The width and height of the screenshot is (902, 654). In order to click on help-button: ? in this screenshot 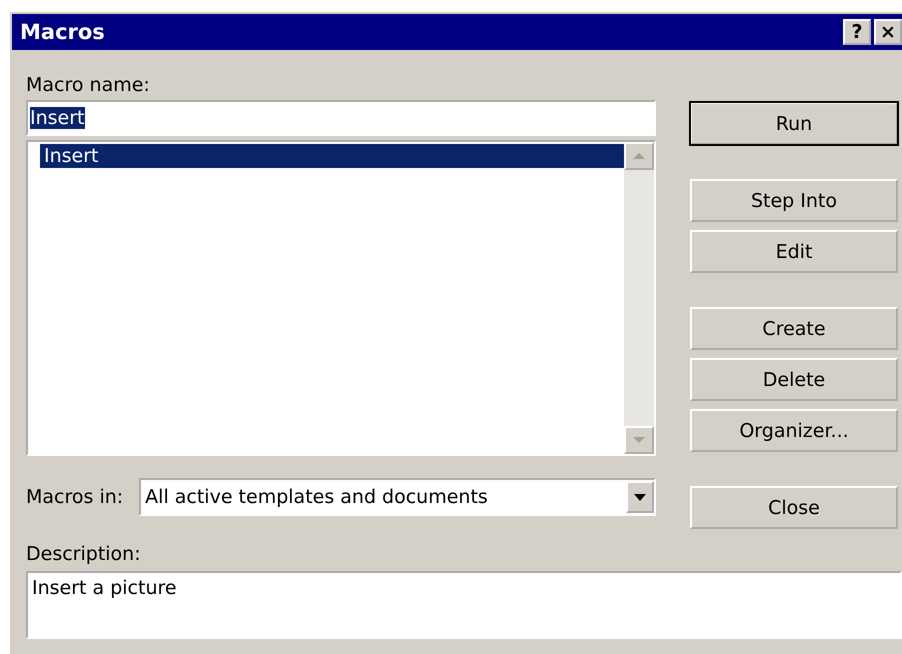, I will do `click(857, 32)`.